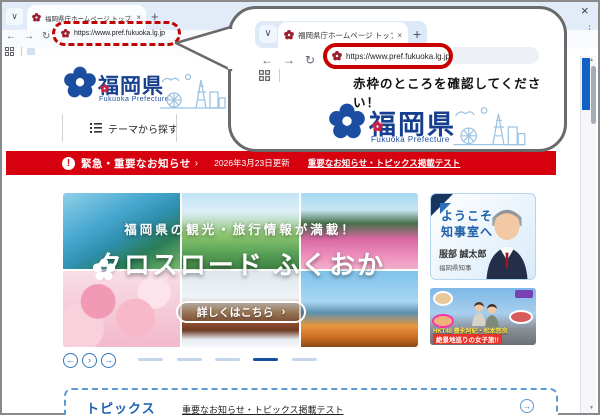  What do you see at coordinates (463, 254) in the screenshot?
I see `governor-name: 服部 誠太郎` at bounding box center [463, 254].